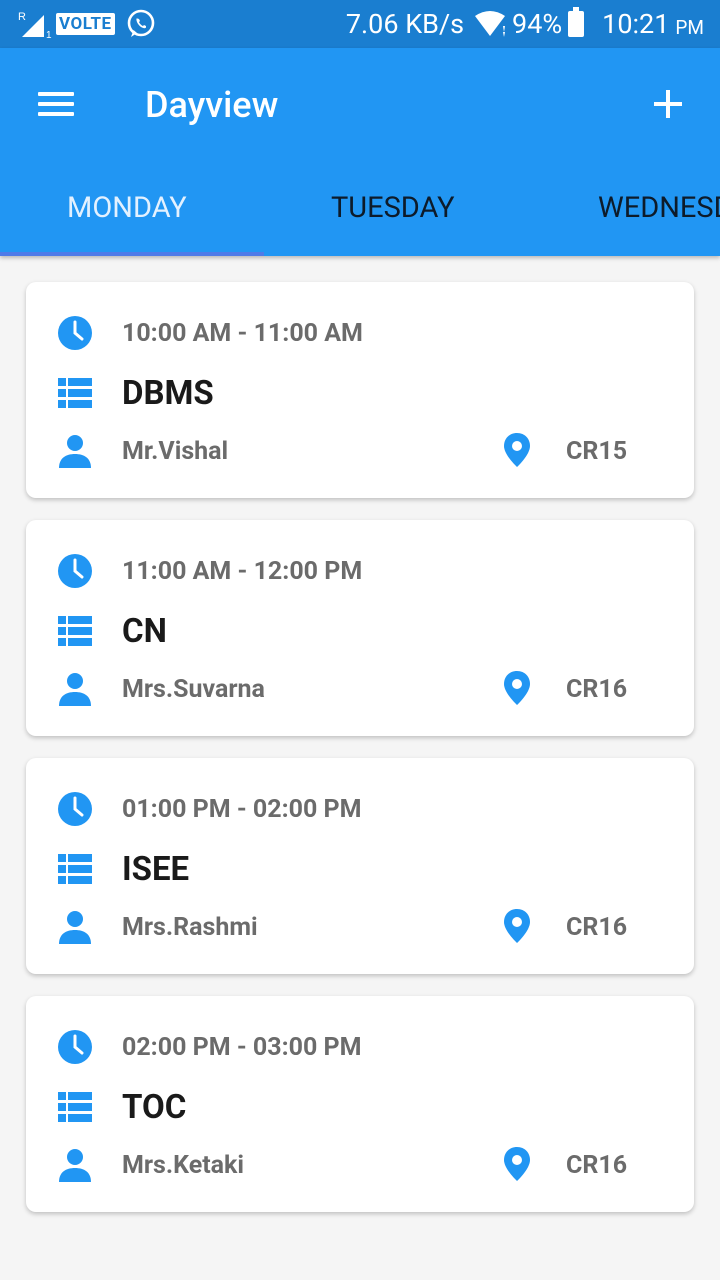 The height and width of the screenshot is (1280, 720). Describe the element at coordinates (242, 809) in the screenshot. I see `class-time: 01:00 PM - 02:00 PM` at that location.